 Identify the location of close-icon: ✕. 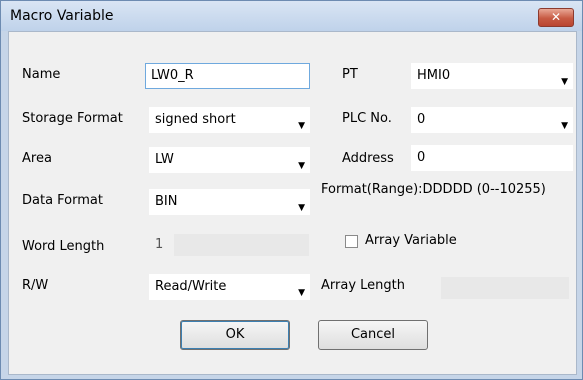
(556, 17).